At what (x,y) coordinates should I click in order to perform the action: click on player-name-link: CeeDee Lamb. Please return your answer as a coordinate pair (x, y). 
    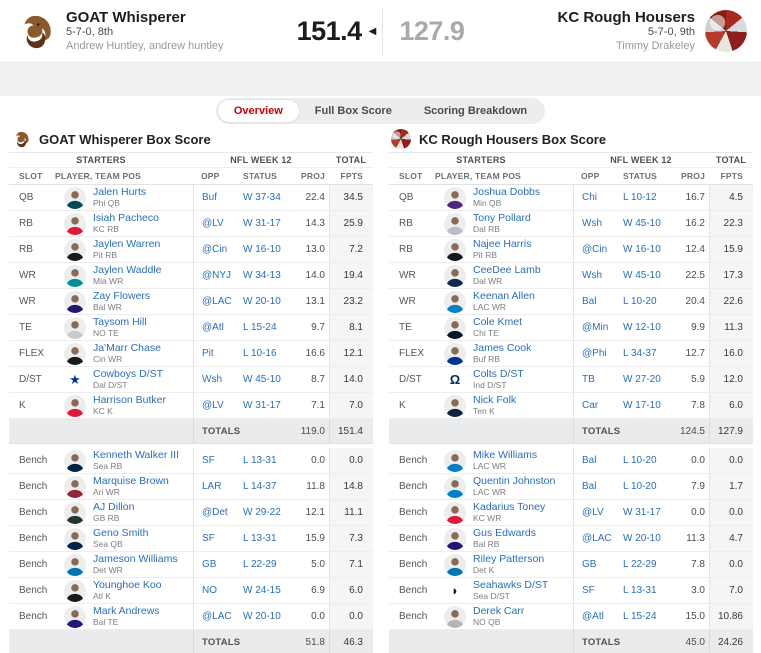
    Looking at the image, I should click on (507, 271).